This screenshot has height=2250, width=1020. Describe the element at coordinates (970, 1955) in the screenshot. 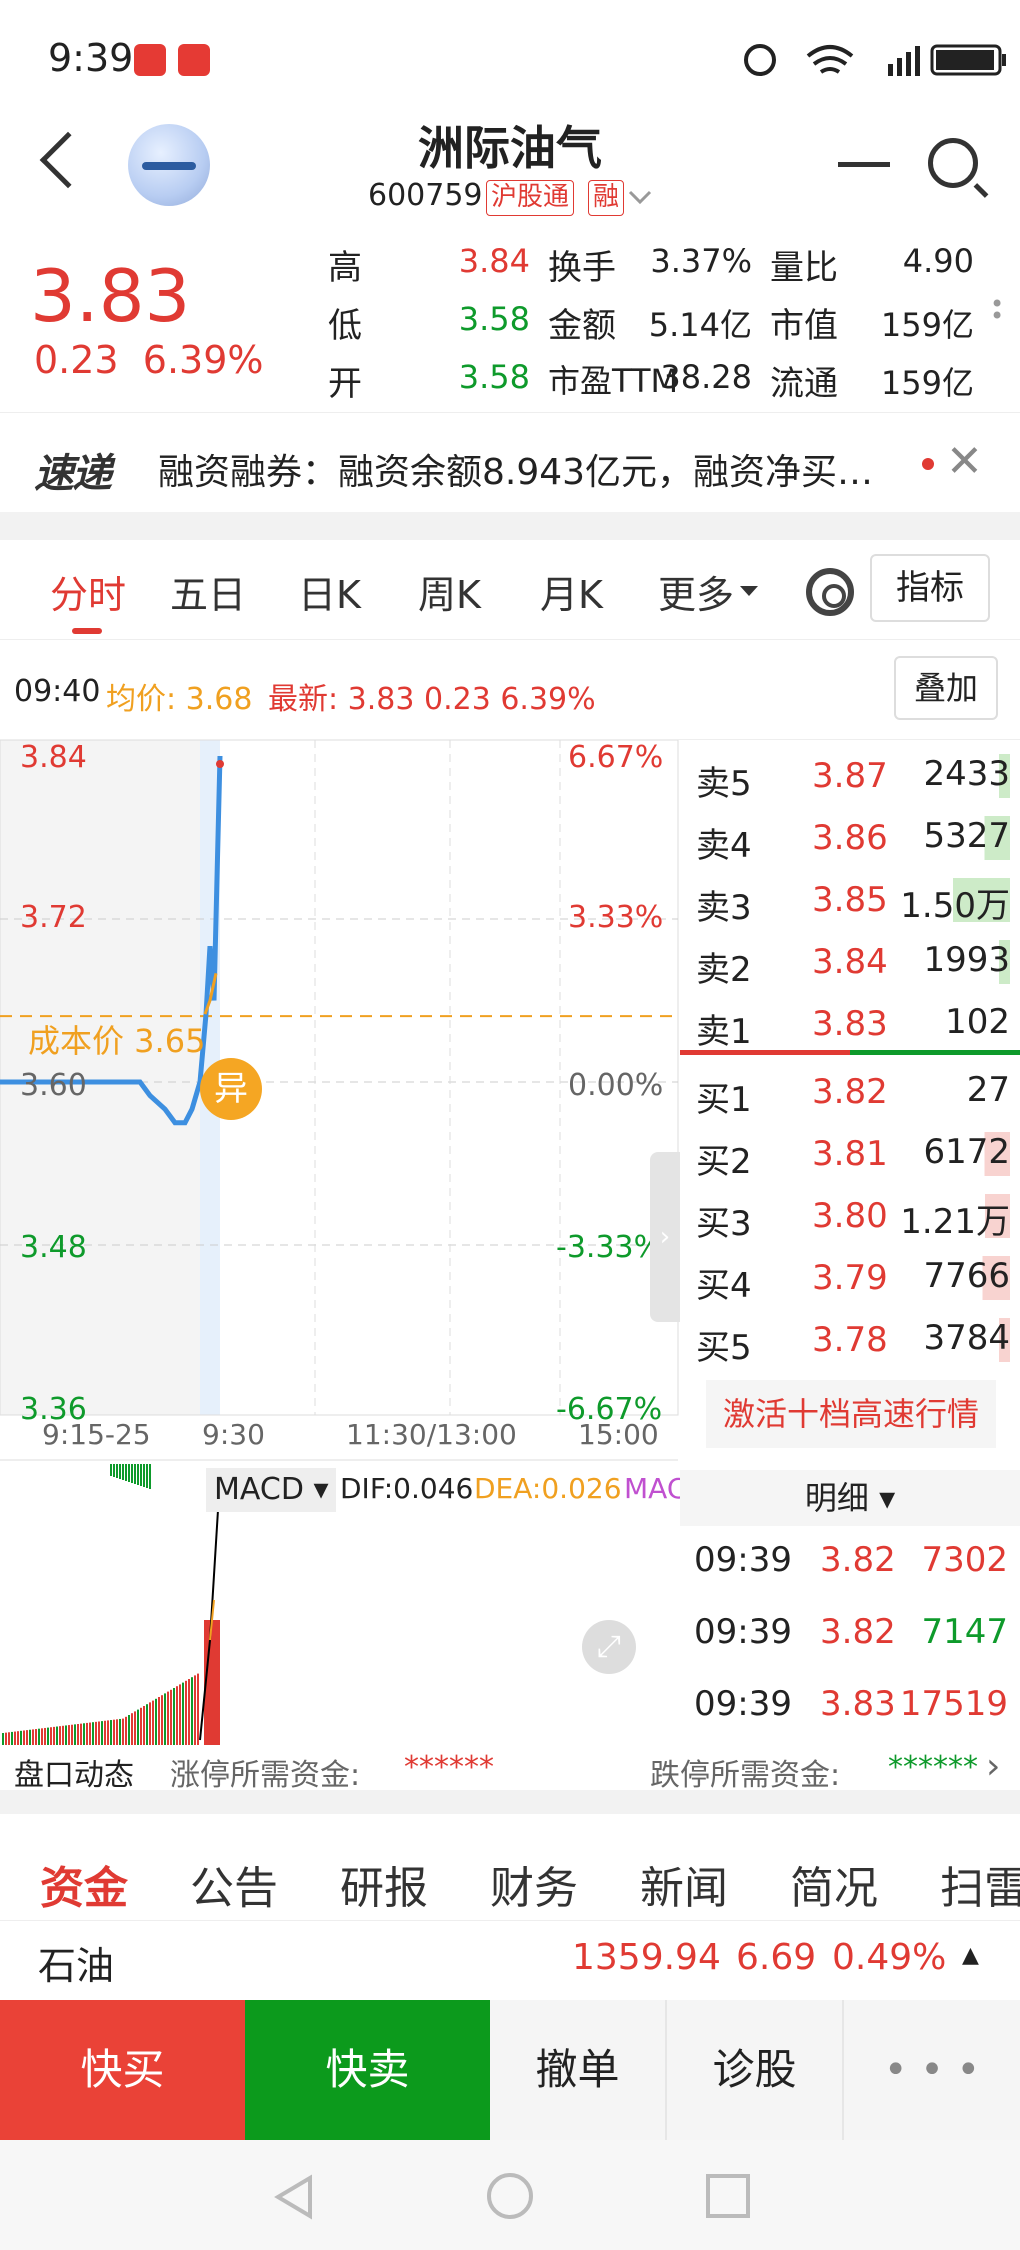

I see `caret-up-icon: ▲` at that location.